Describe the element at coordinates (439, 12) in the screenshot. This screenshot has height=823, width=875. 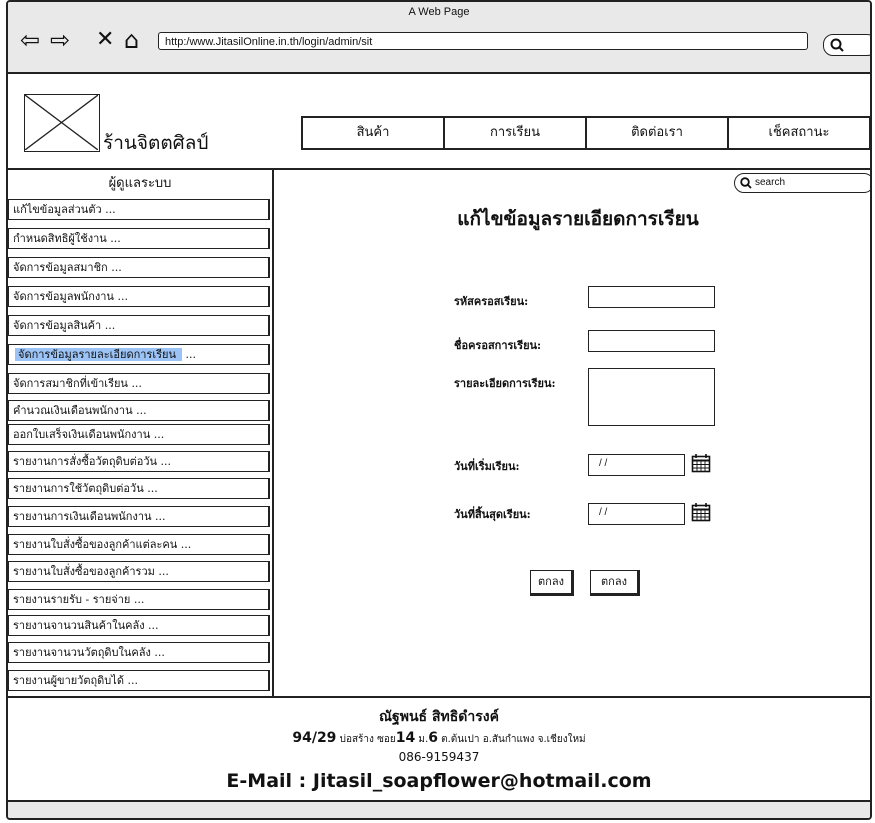
I see `window-title: A Web Page` at that location.